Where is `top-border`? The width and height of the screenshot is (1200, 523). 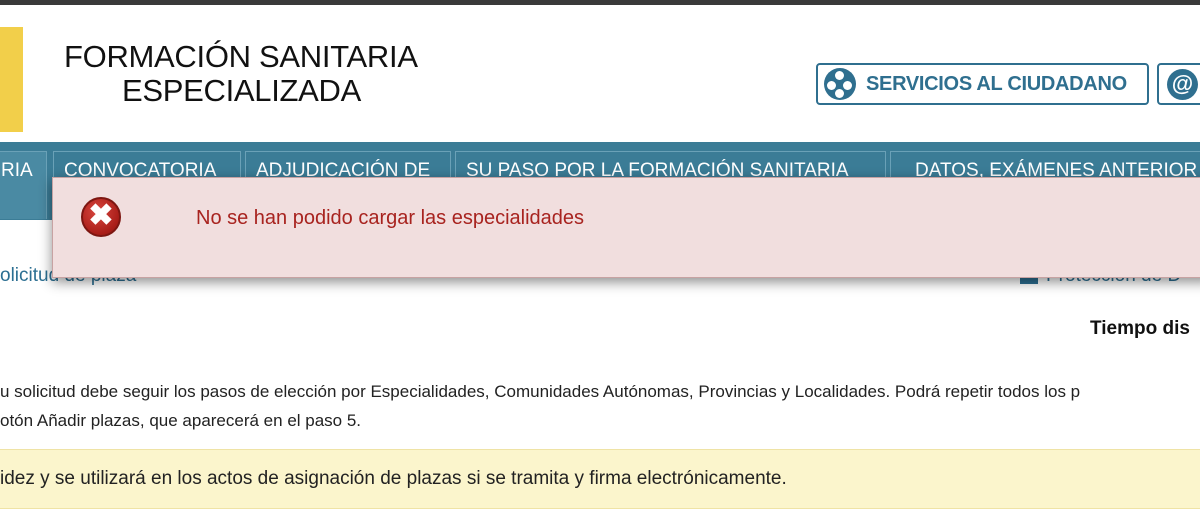
top-border is located at coordinates (600, 2).